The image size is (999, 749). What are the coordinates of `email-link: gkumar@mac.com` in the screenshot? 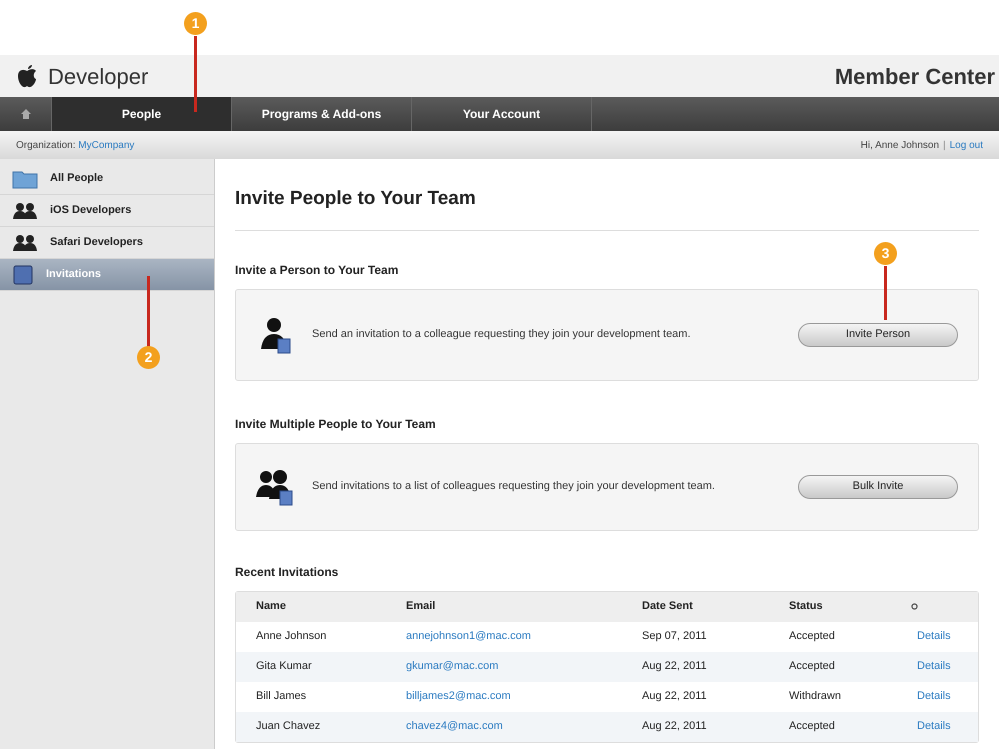 It's located at (452, 666).